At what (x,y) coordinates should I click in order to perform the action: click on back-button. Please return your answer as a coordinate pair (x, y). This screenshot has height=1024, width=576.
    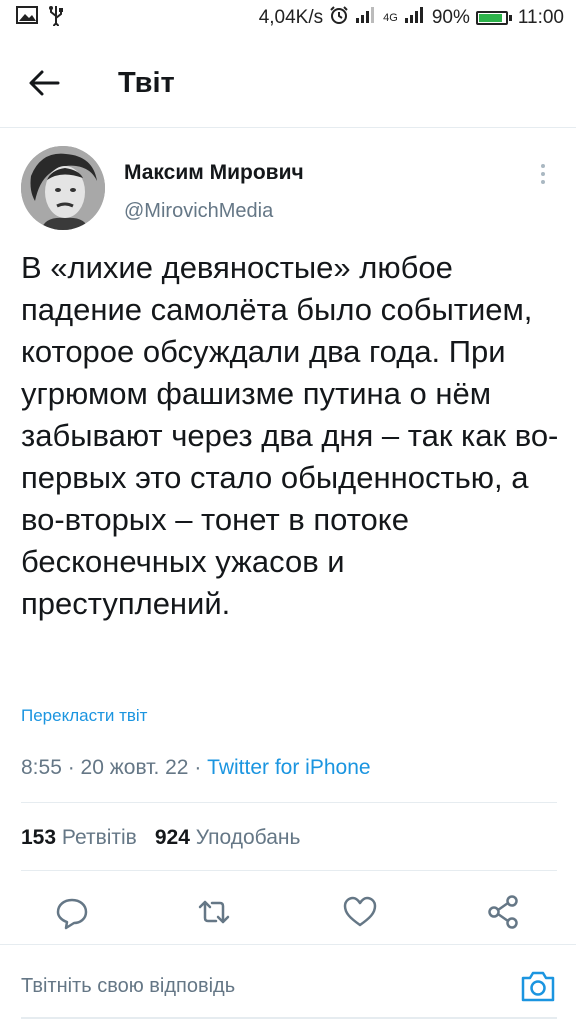
    Looking at the image, I should click on (44, 83).